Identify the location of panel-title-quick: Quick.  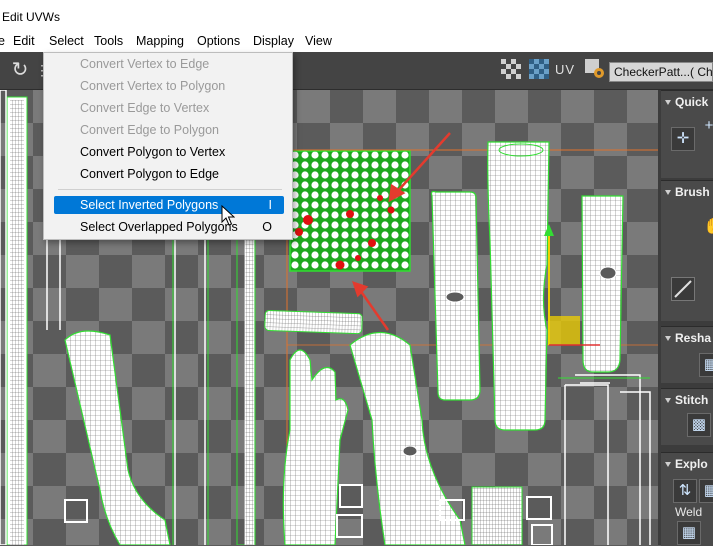
(686, 102).